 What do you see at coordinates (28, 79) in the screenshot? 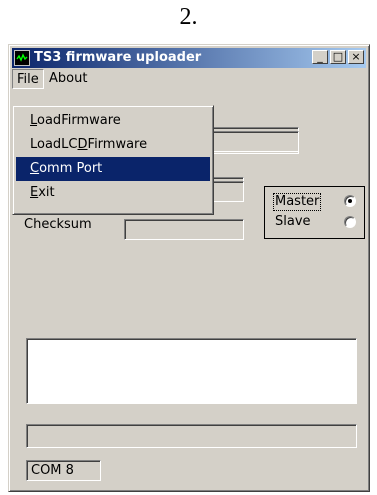
I see `menu-file: File` at bounding box center [28, 79].